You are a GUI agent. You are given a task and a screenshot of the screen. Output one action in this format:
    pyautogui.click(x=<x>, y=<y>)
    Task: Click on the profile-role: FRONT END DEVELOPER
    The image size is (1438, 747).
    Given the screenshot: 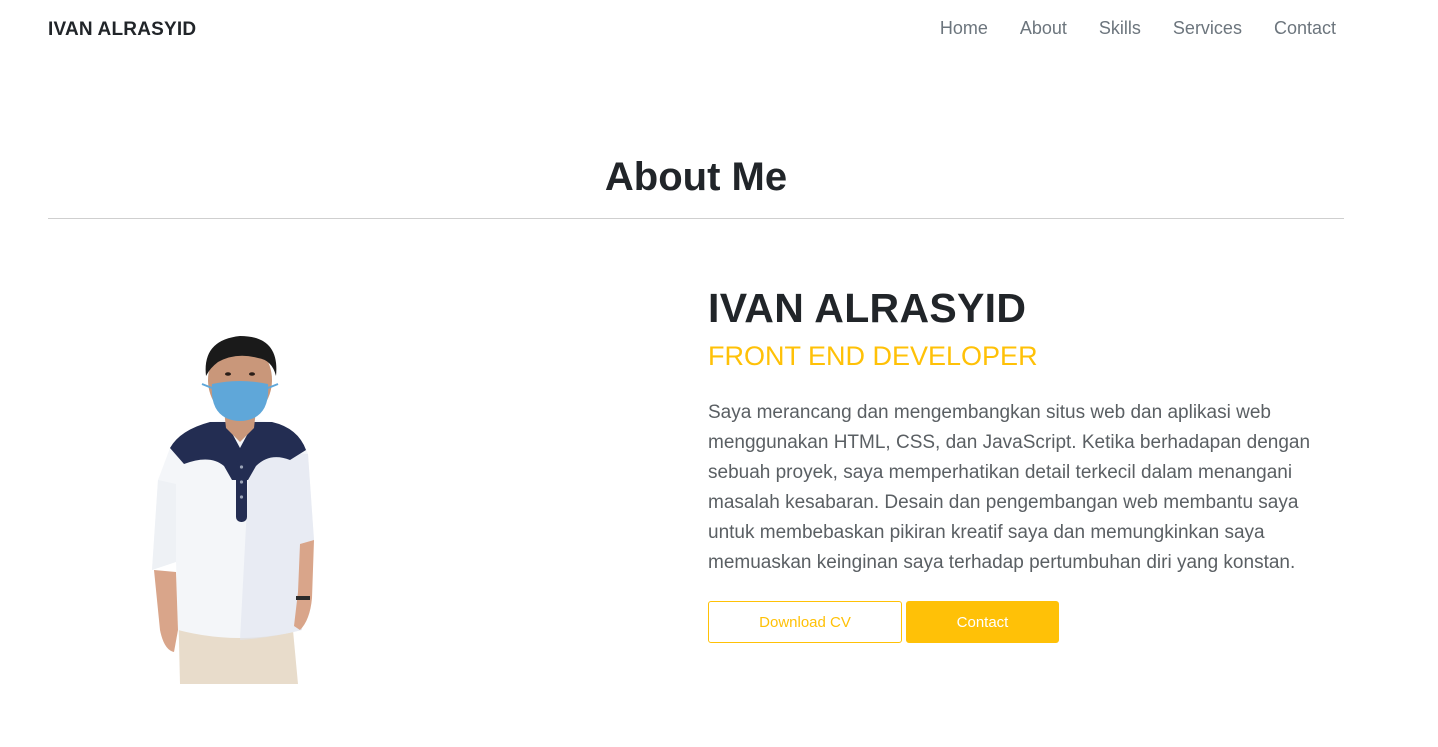 What is the action you would take?
    pyautogui.click(x=873, y=356)
    